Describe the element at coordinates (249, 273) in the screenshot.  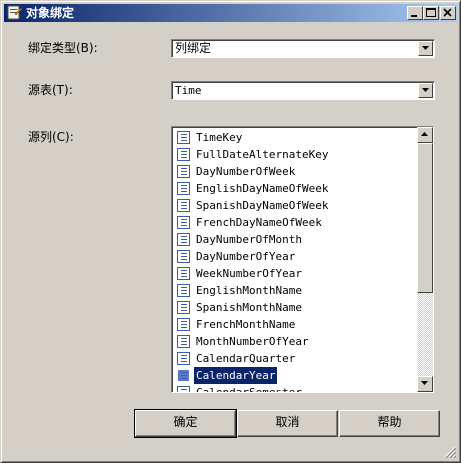
I see `column-item-label: WeekNumberOfYear` at that location.